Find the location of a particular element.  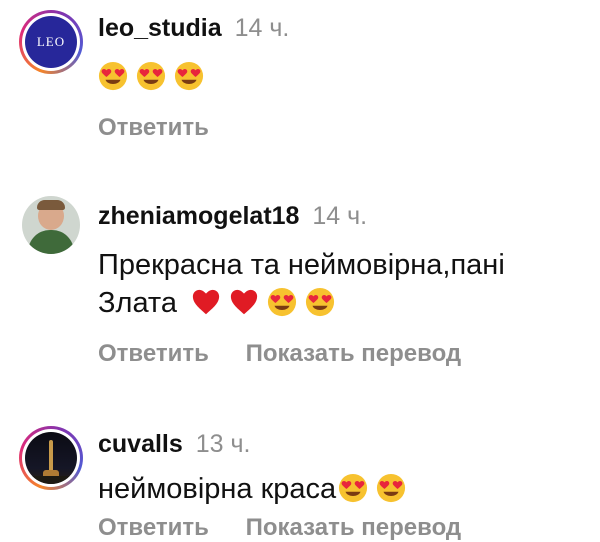

leo-logo: LEO is located at coordinates (51, 42).